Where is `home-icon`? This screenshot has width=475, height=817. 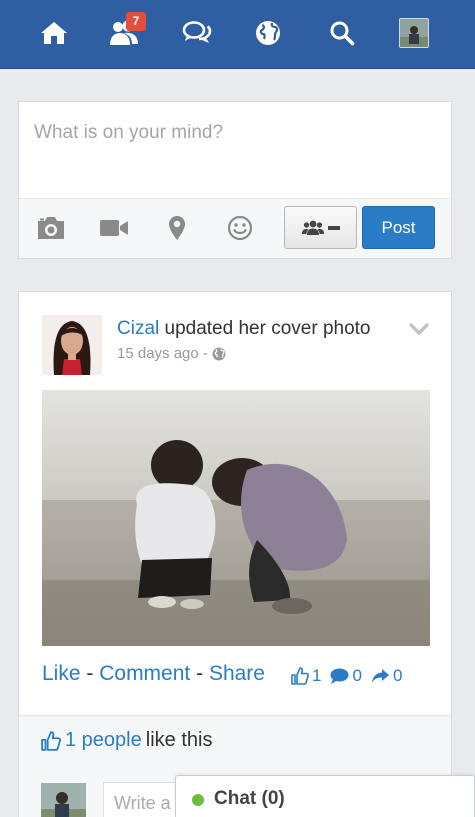 home-icon is located at coordinates (54, 33).